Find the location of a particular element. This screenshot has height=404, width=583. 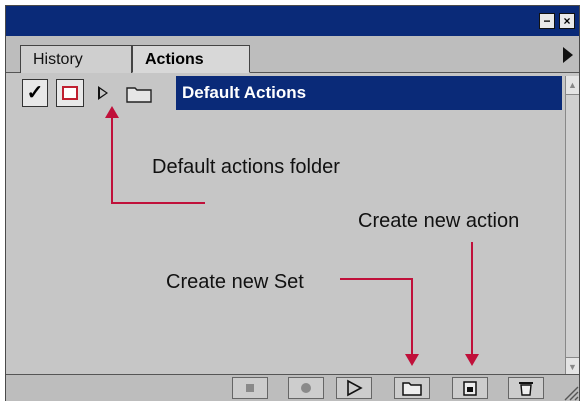

resize-grip-icon is located at coordinates (570, 392).